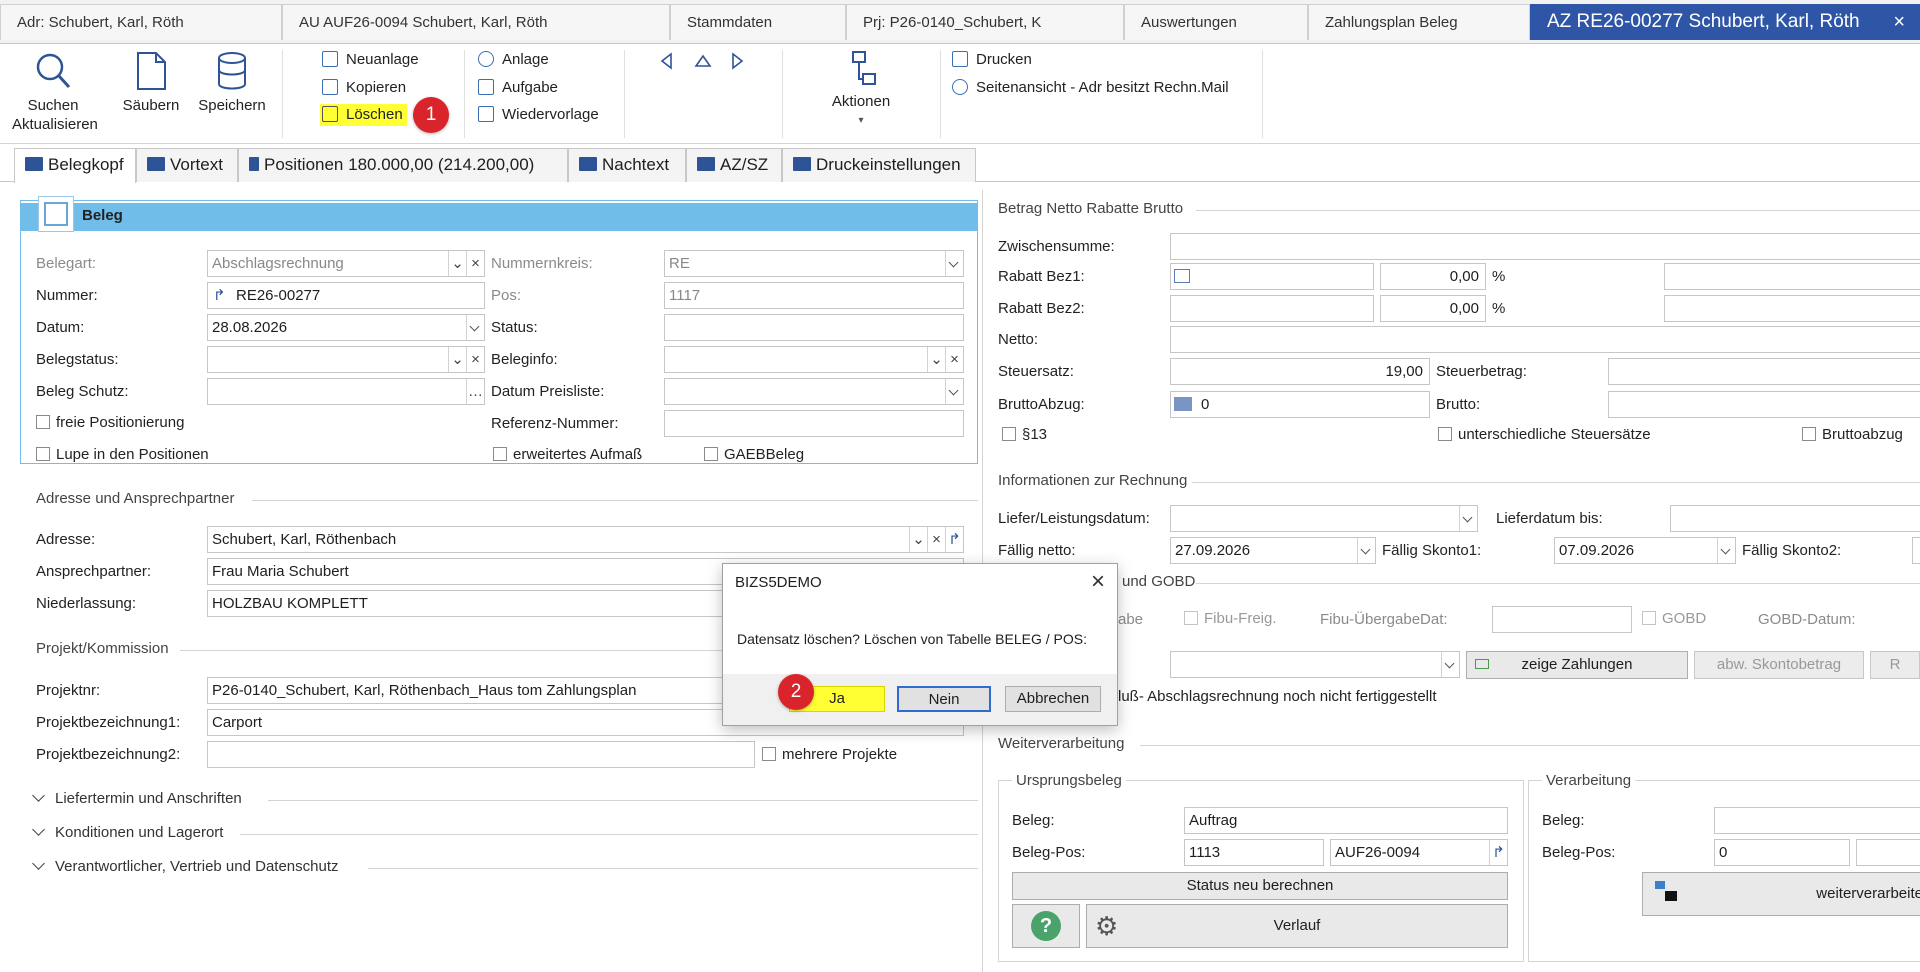 The height and width of the screenshot is (972, 1920). I want to click on list-picker-icon, so click(1182, 276).